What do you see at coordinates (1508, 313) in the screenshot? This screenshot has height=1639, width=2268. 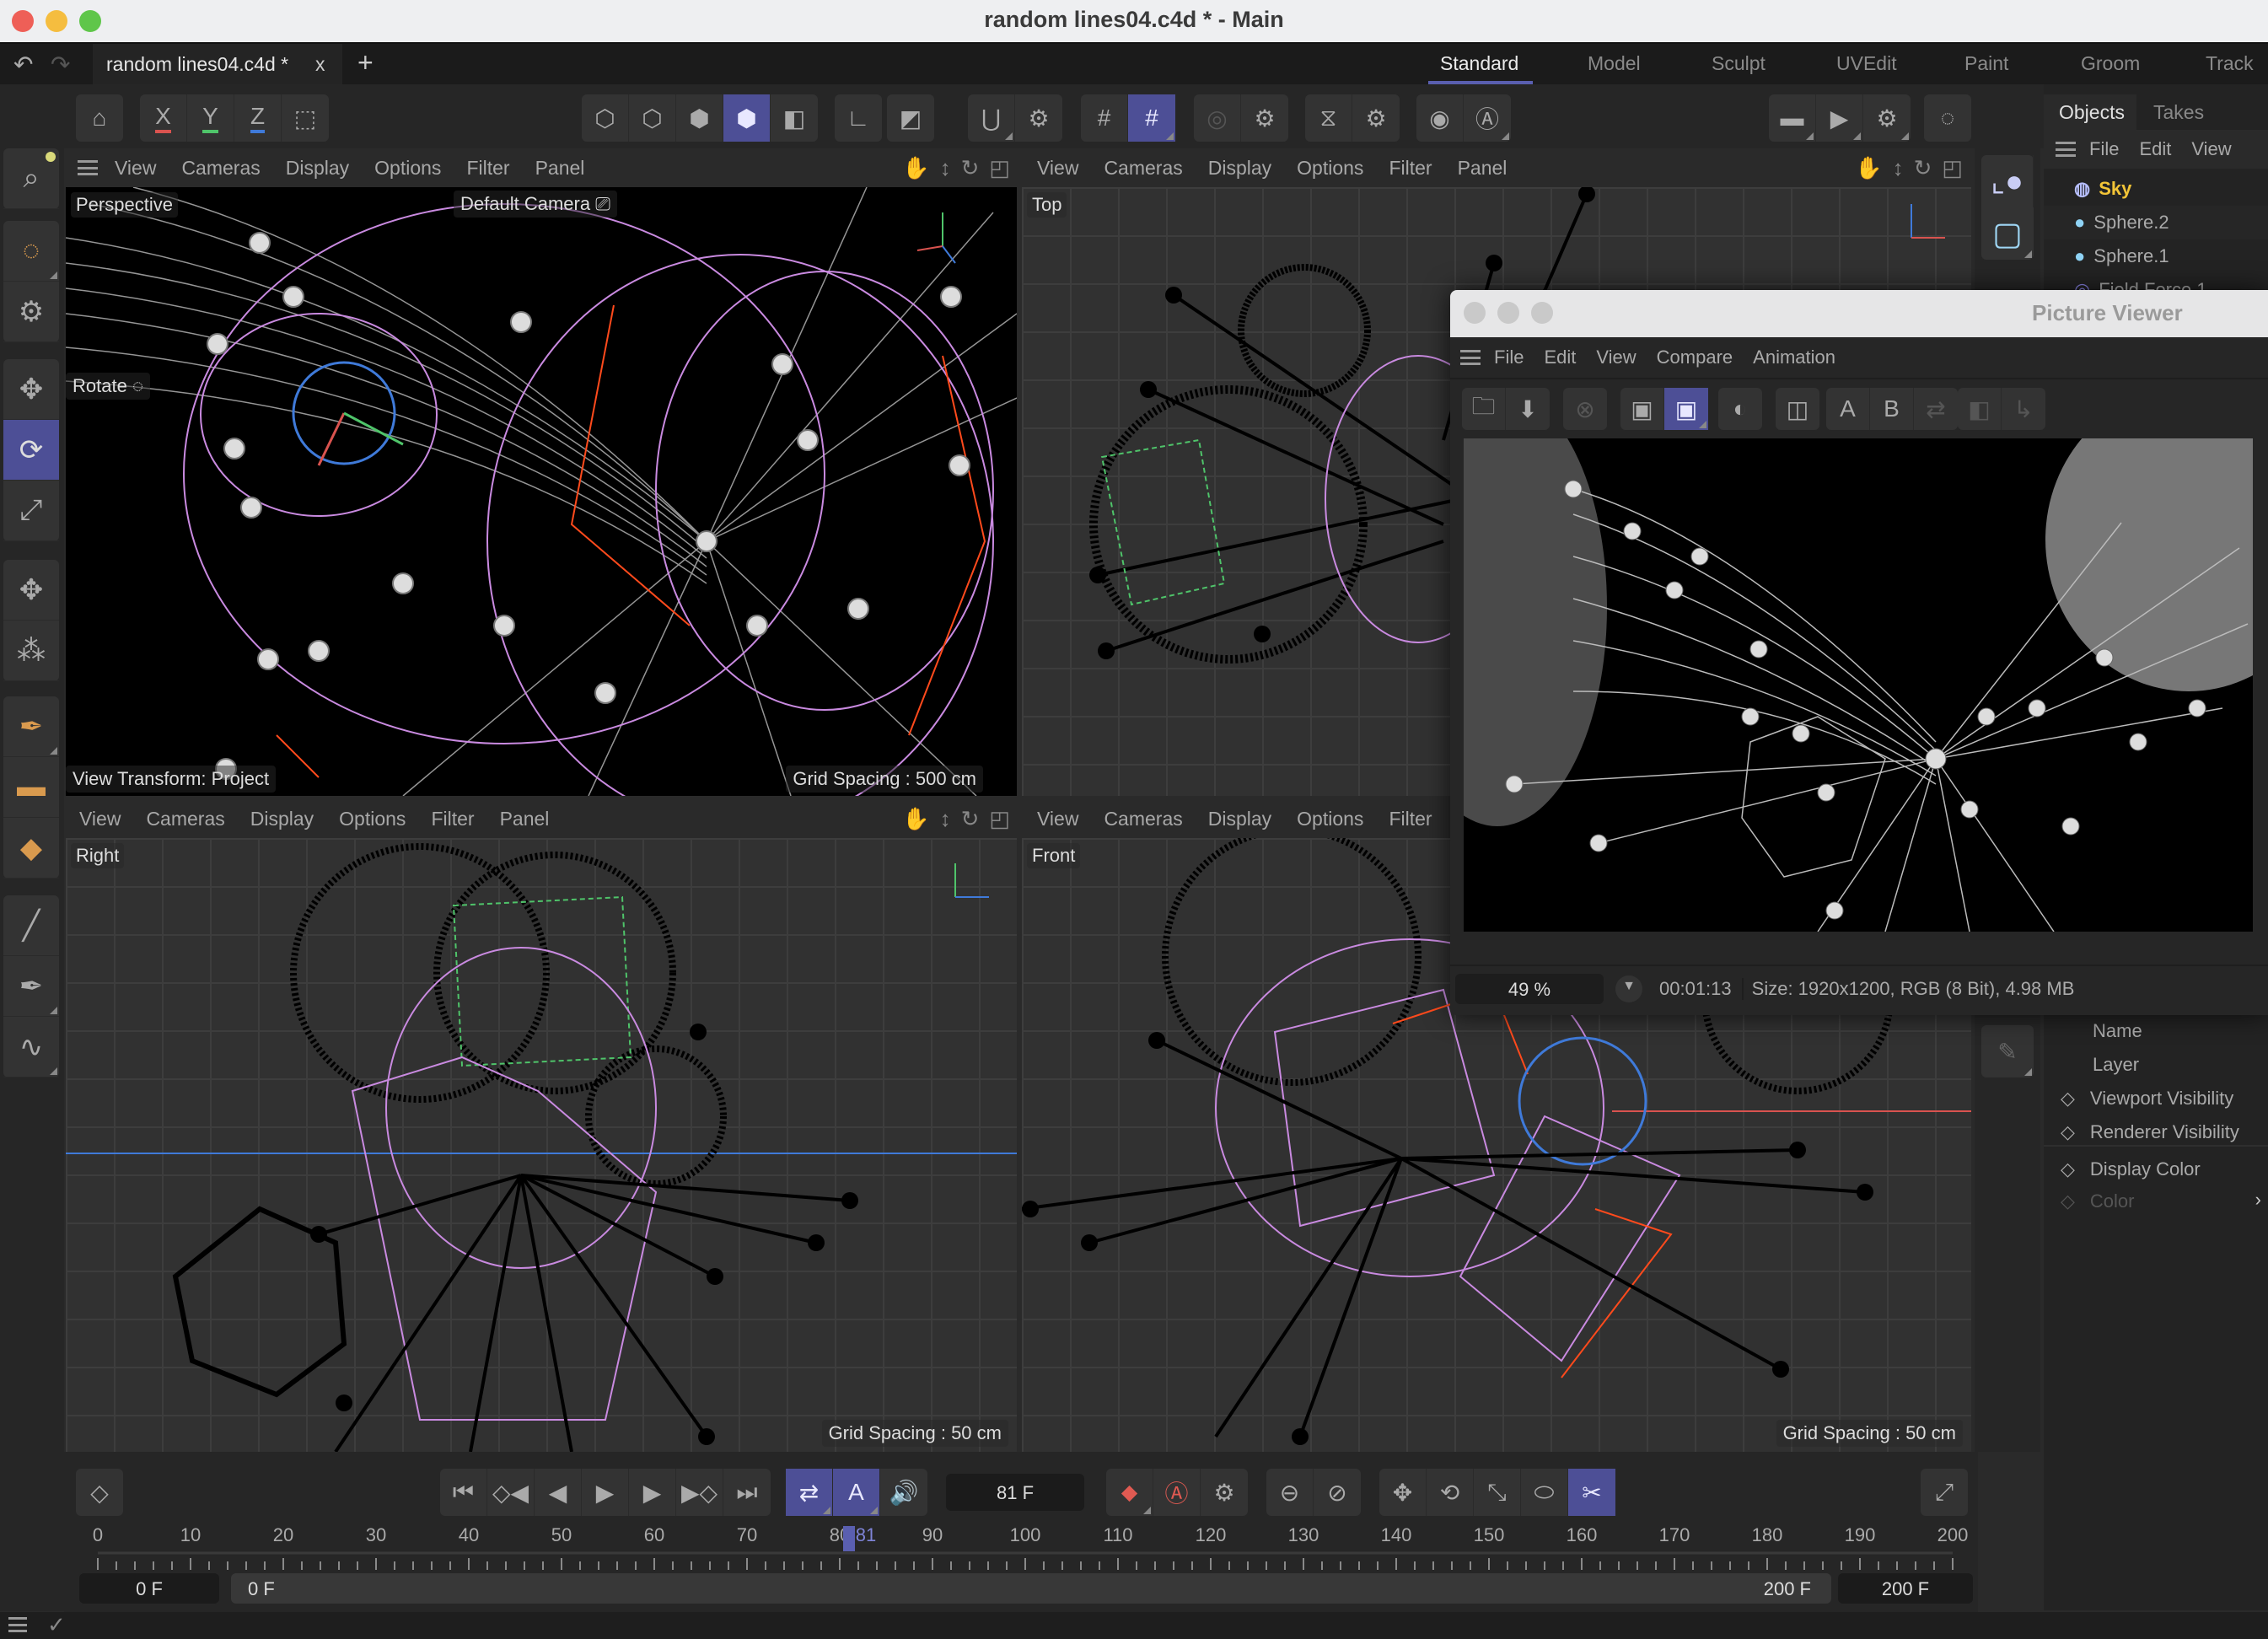 I see `pv-minimize-button` at bounding box center [1508, 313].